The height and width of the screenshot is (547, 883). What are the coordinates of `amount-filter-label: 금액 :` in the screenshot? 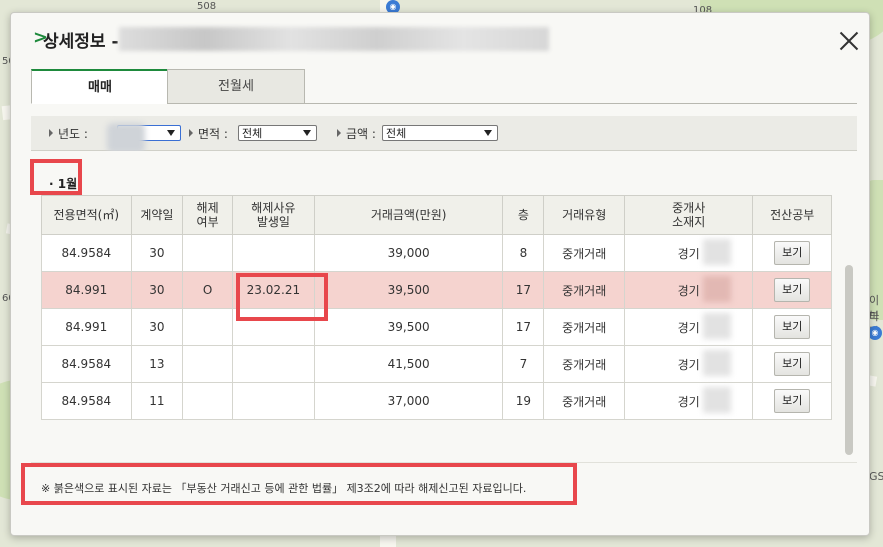 It's located at (356, 133).